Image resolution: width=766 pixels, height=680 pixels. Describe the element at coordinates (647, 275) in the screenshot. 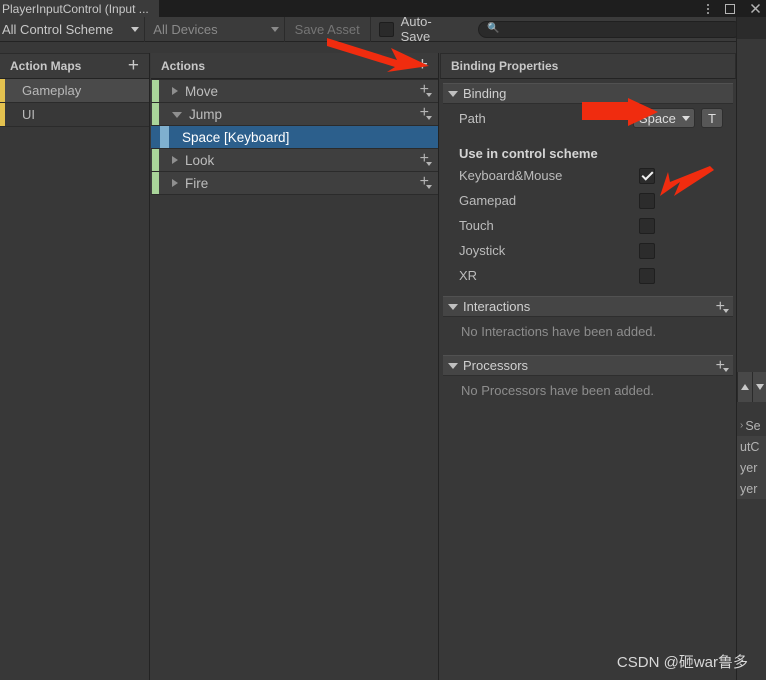

I see `scheme-checkbox-xr` at that location.